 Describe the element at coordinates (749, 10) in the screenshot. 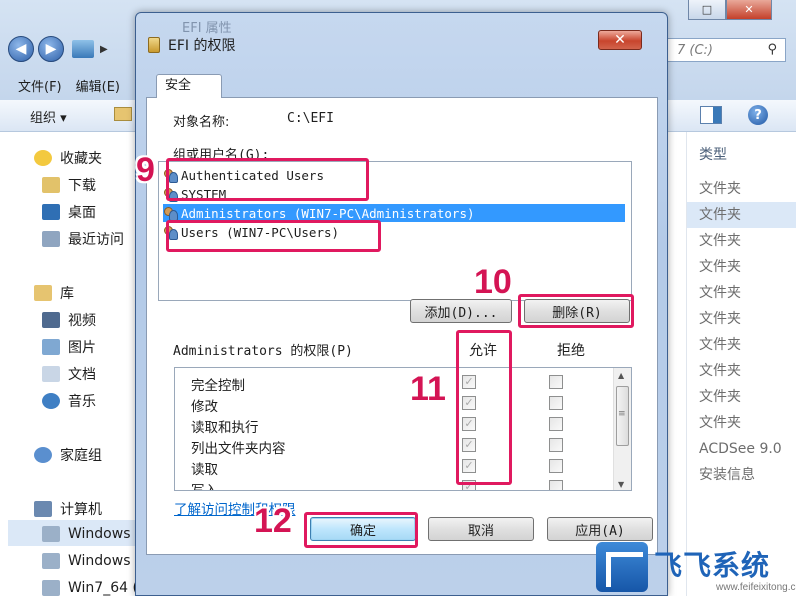

I see `window-close-button: ✕` at that location.